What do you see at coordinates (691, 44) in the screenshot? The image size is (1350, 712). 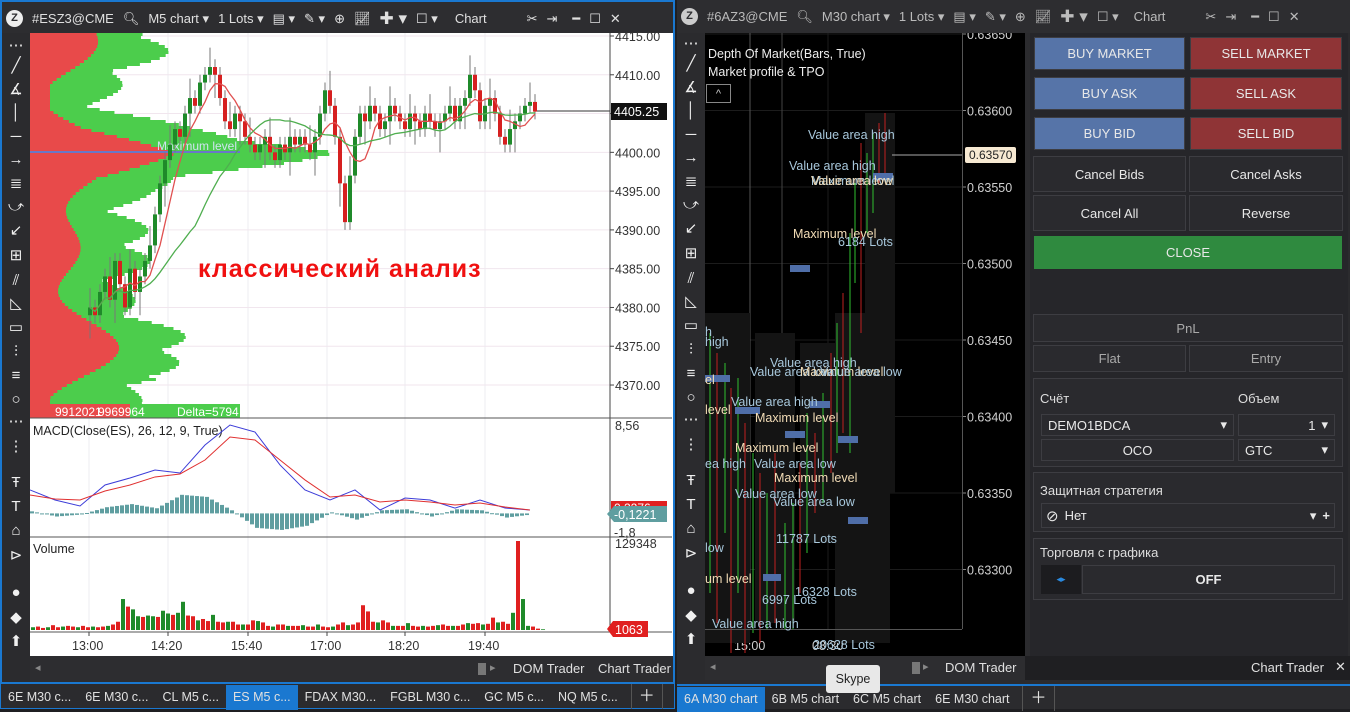 I see `dots-icon: ⋯` at bounding box center [691, 44].